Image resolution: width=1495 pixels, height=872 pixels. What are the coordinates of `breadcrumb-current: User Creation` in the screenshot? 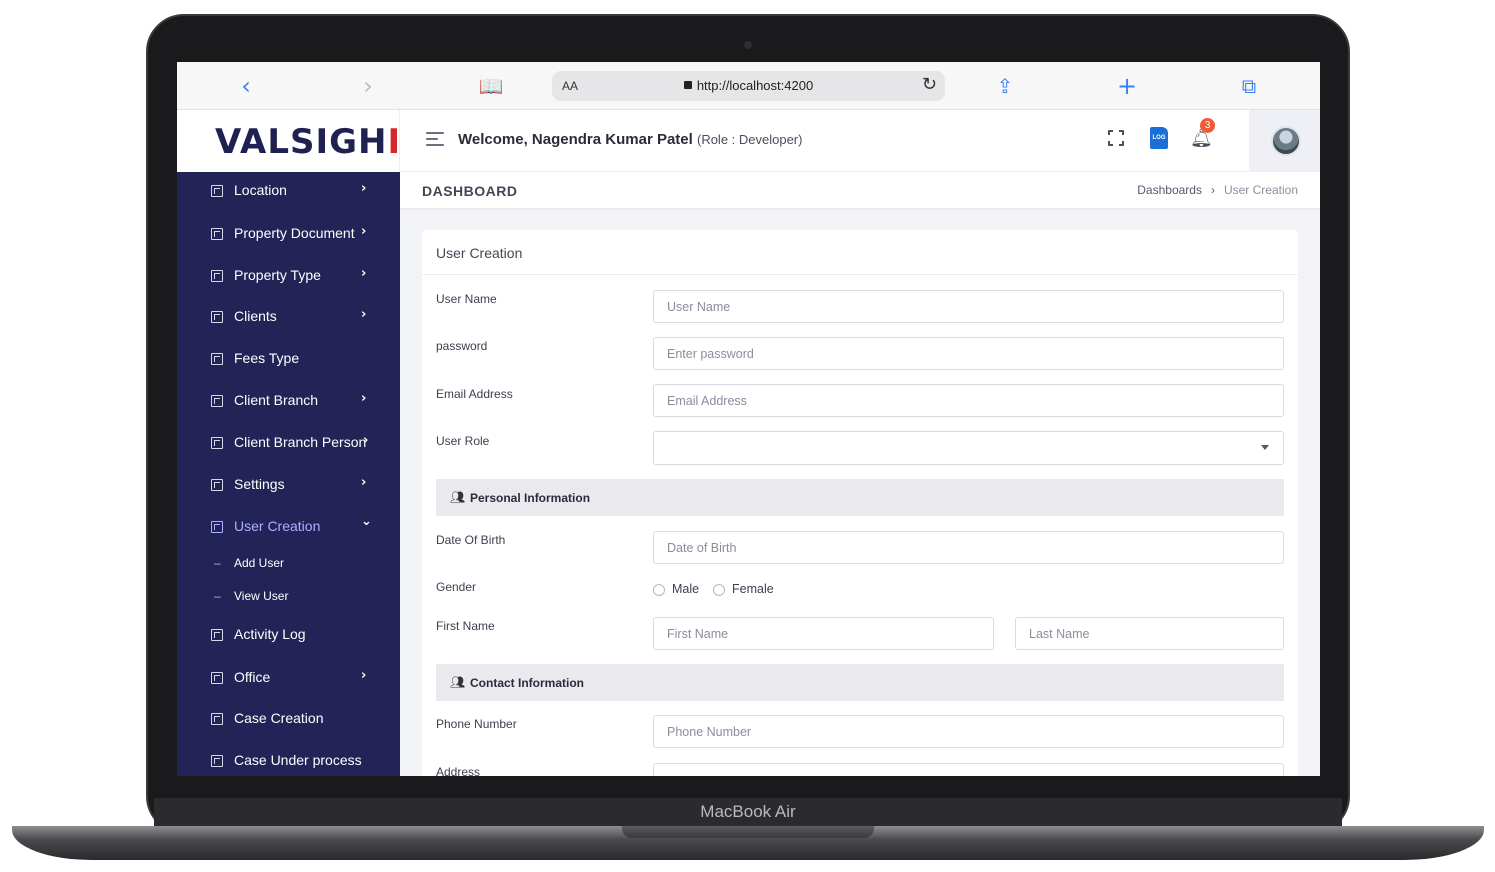 It's located at (1260, 190).